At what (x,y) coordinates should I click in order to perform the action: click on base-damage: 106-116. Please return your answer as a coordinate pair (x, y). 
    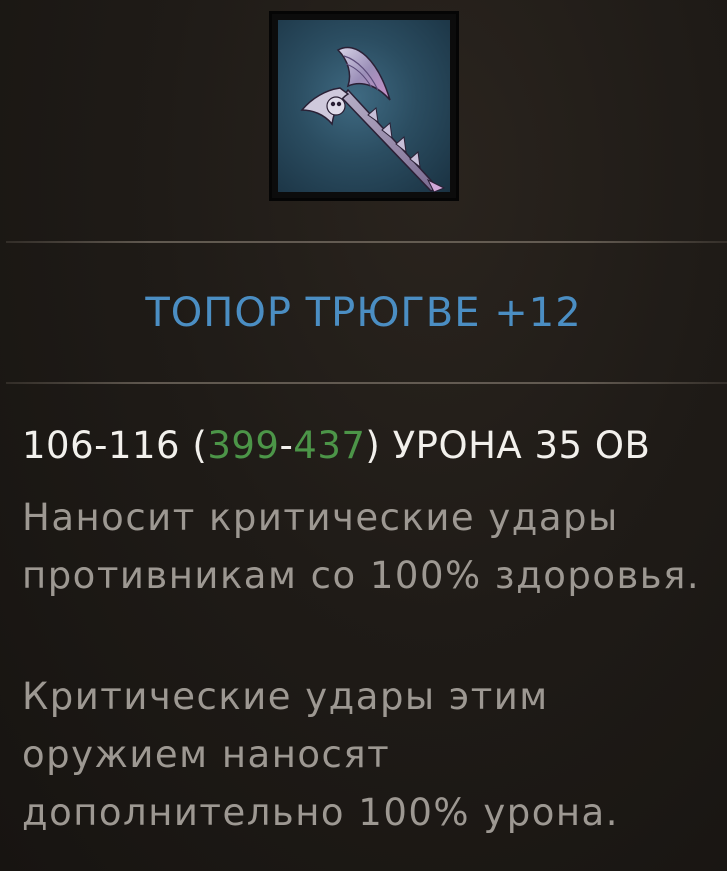
    Looking at the image, I should click on (101, 445).